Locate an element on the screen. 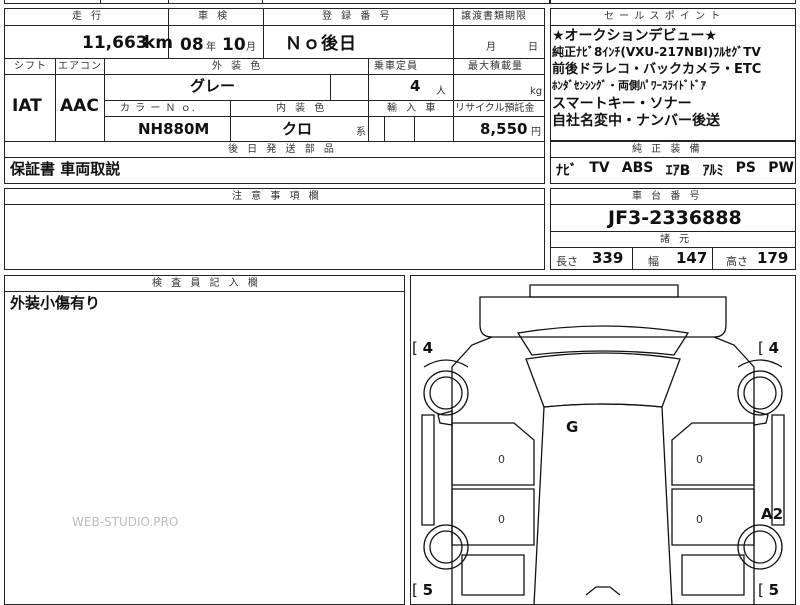 The width and height of the screenshot is (800, 605). sales-point-line: 自社名変中・ナンバー後送 is located at coordinates (636, 121).